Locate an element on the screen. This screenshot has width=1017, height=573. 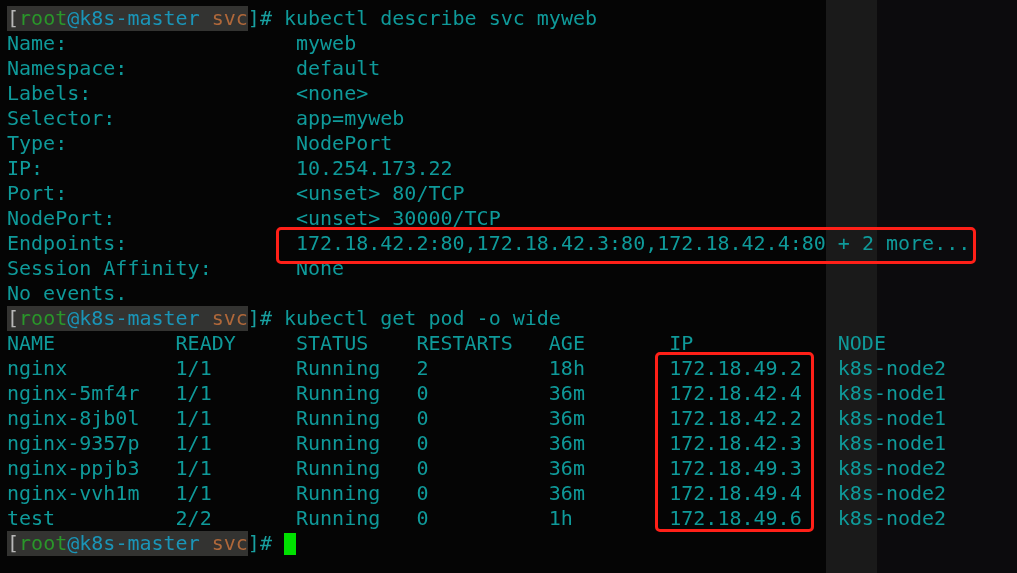
field-value: app=myweb is located at coordinates (350, 118).